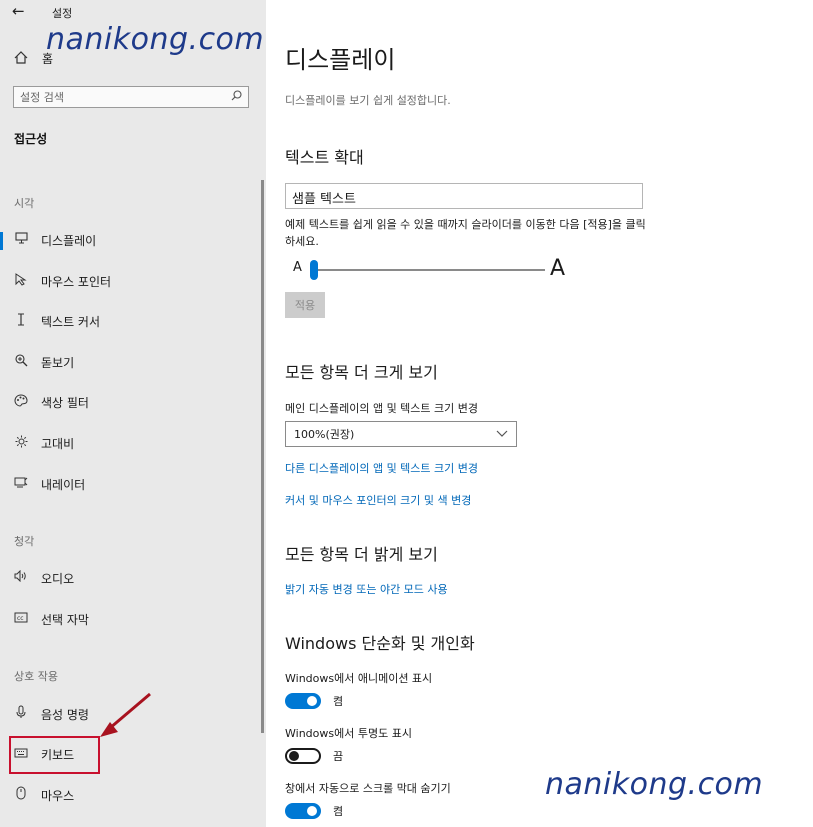 The width and height of the screenshot is (813, 827). Describe the element at coordinates (1, 241) in the screenshot. I see `active-indicator` at that location.